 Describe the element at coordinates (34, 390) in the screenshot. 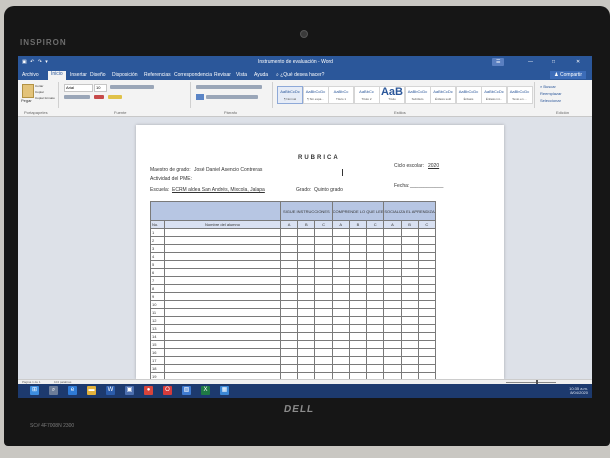

I see `windows-logo-icon: ⊞` at that location.